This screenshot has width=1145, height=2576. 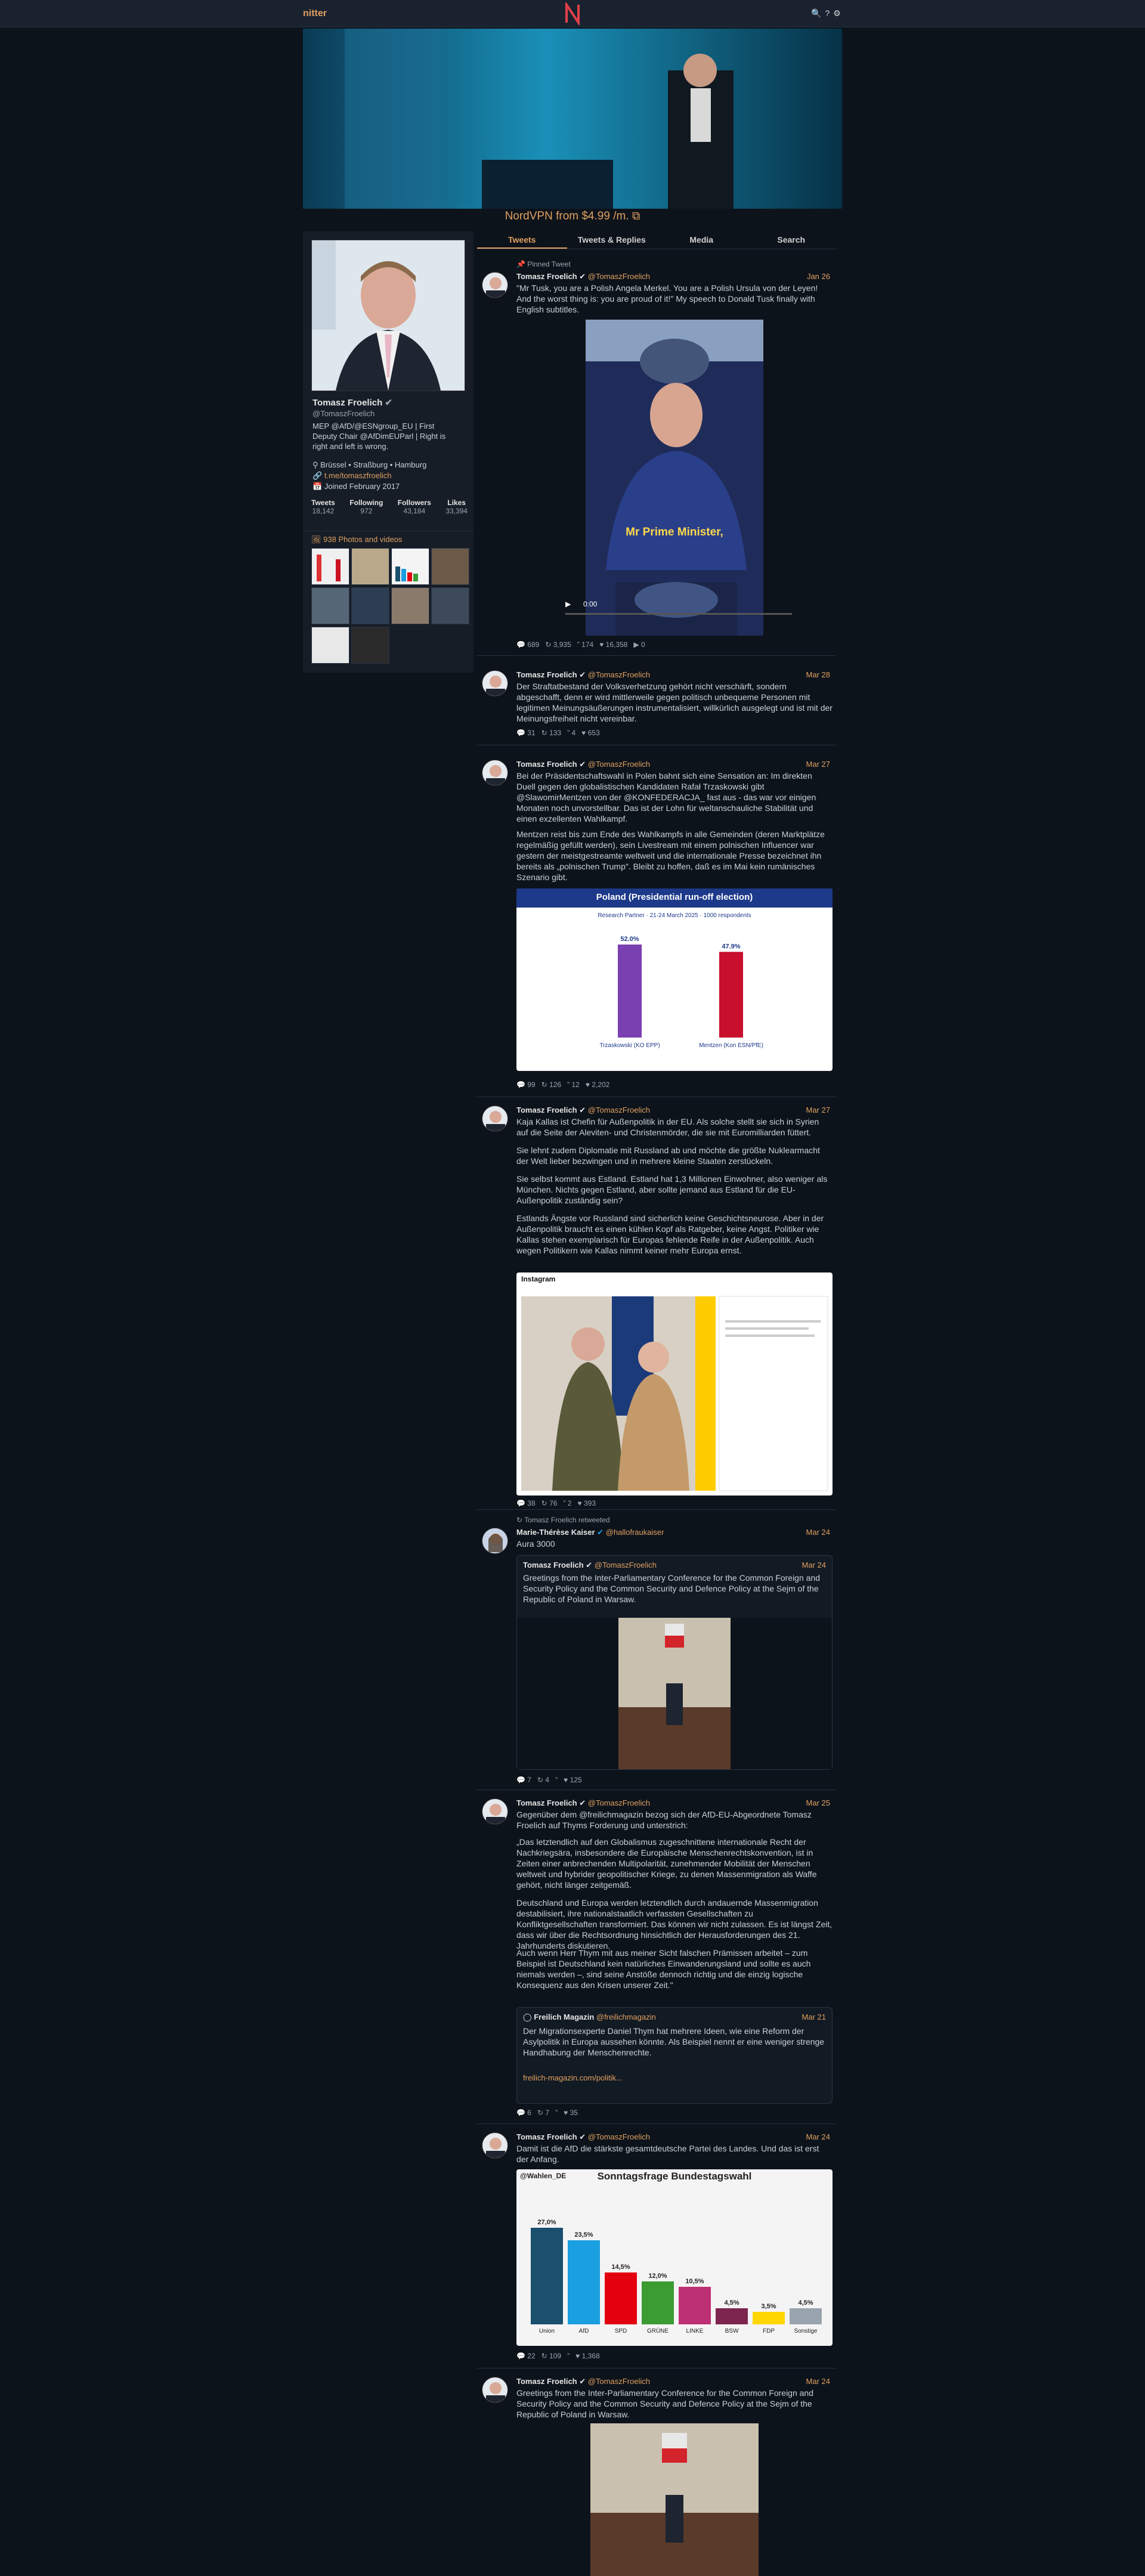 I want to click on help-icon: ?, so click(x=827, y=13).